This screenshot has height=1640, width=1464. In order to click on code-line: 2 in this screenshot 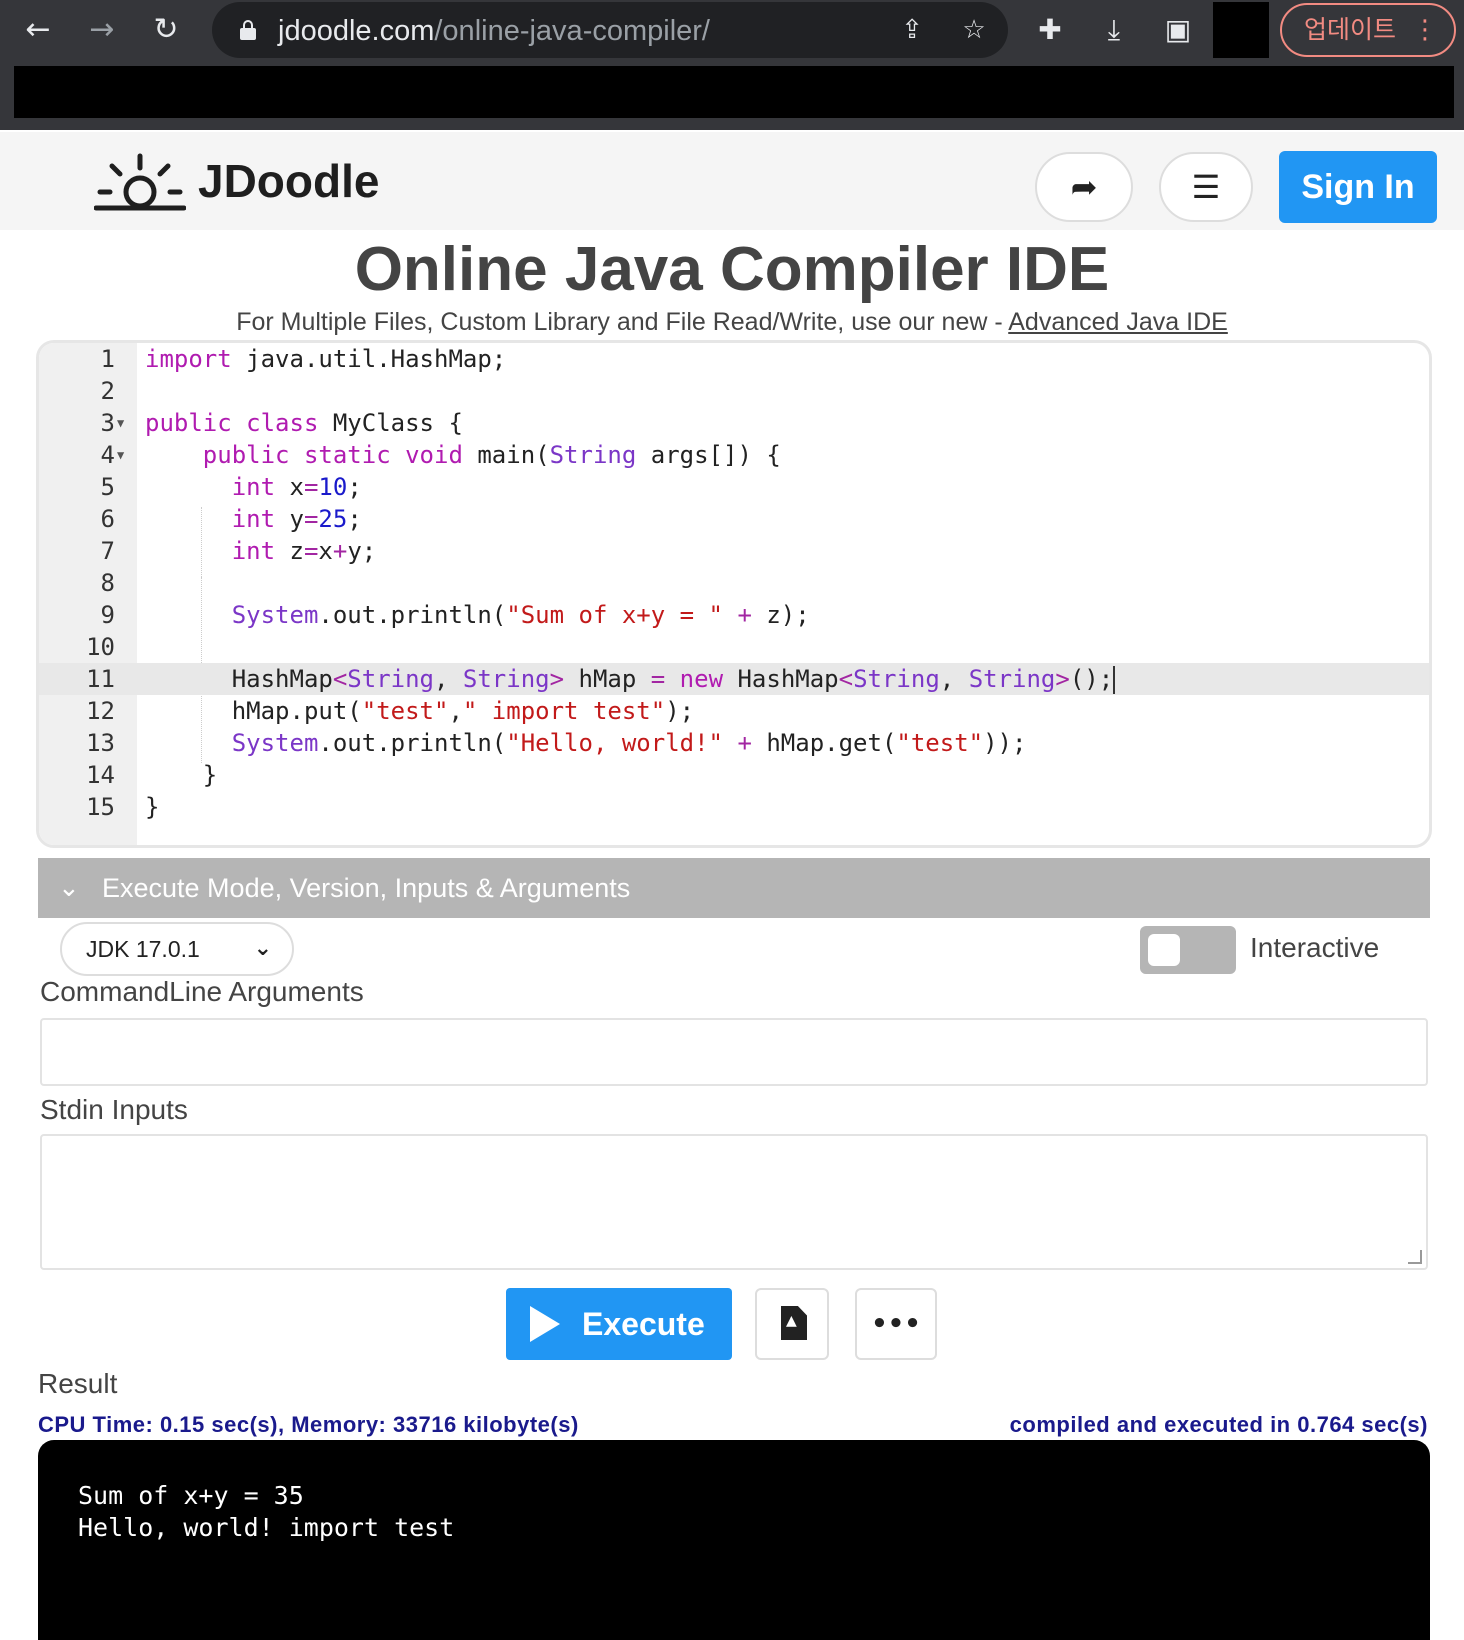, I will do `click(734, 391)`.